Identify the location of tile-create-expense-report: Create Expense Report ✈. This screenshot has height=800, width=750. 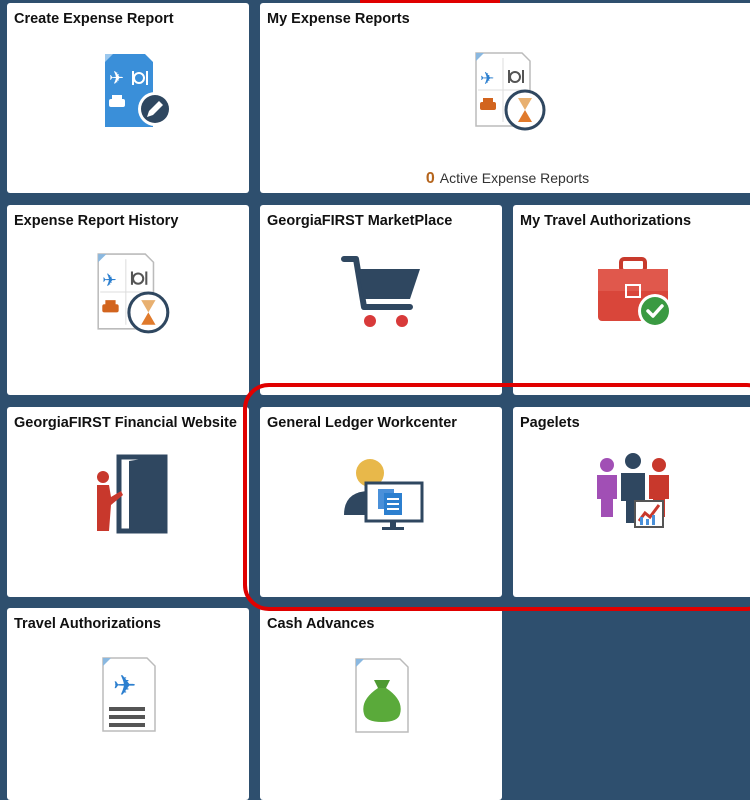
(128, 98).